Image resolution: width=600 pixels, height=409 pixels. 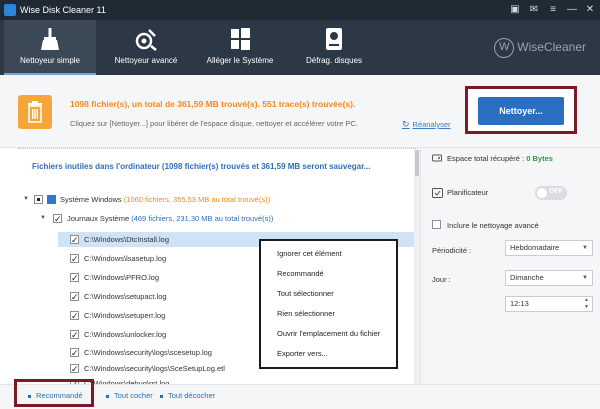 I want to click on file-path: C:\Windows\setuperr.log, so click(x=125, y=315).